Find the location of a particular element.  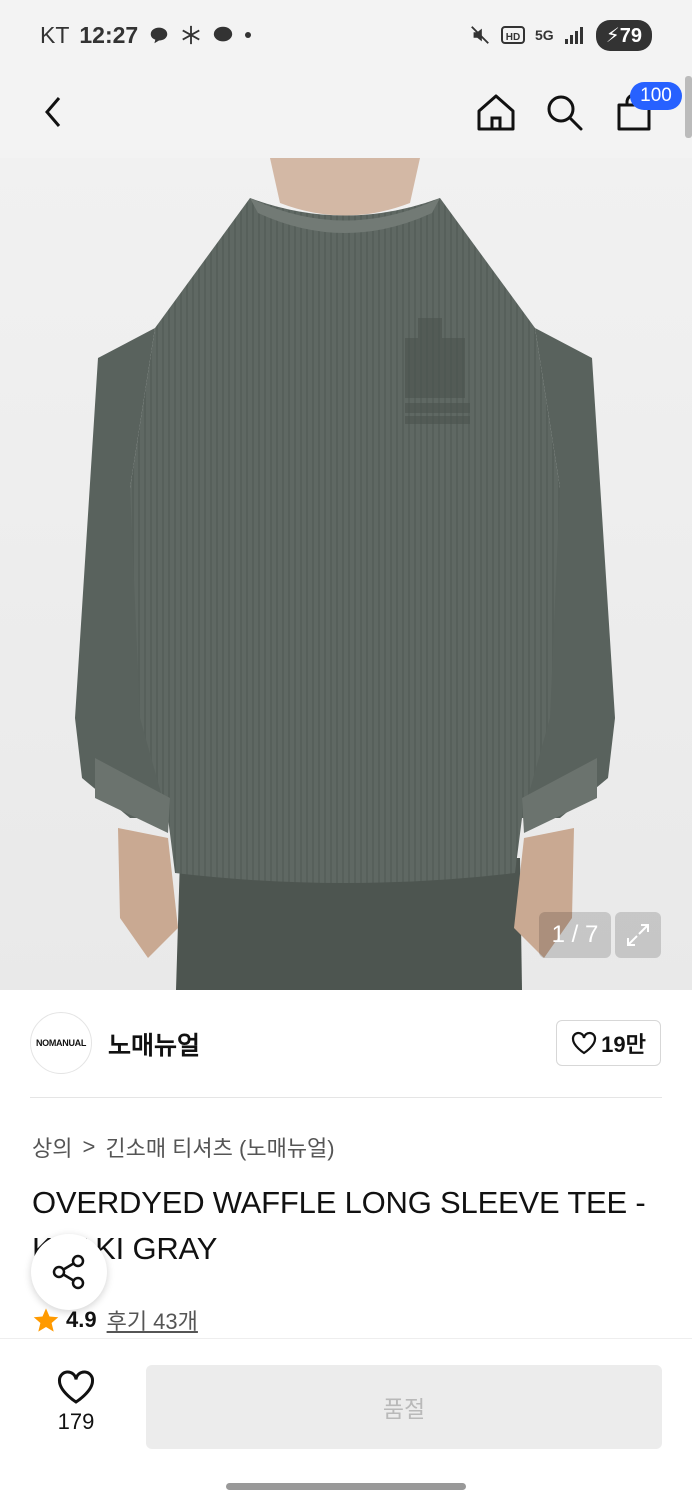

brand-row: NOMANUAL 노매뉴얼 19만 is located at coordinates (346, 1044).